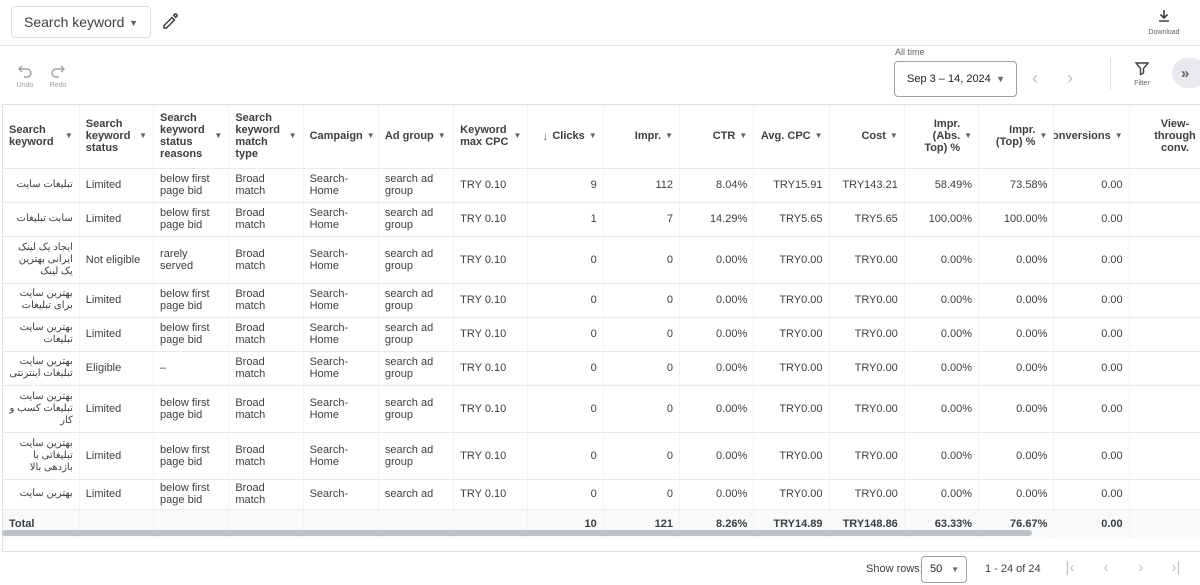 The image size is (1200, 585). I want to click on column-header: CTR ▼, so click(717, 137).